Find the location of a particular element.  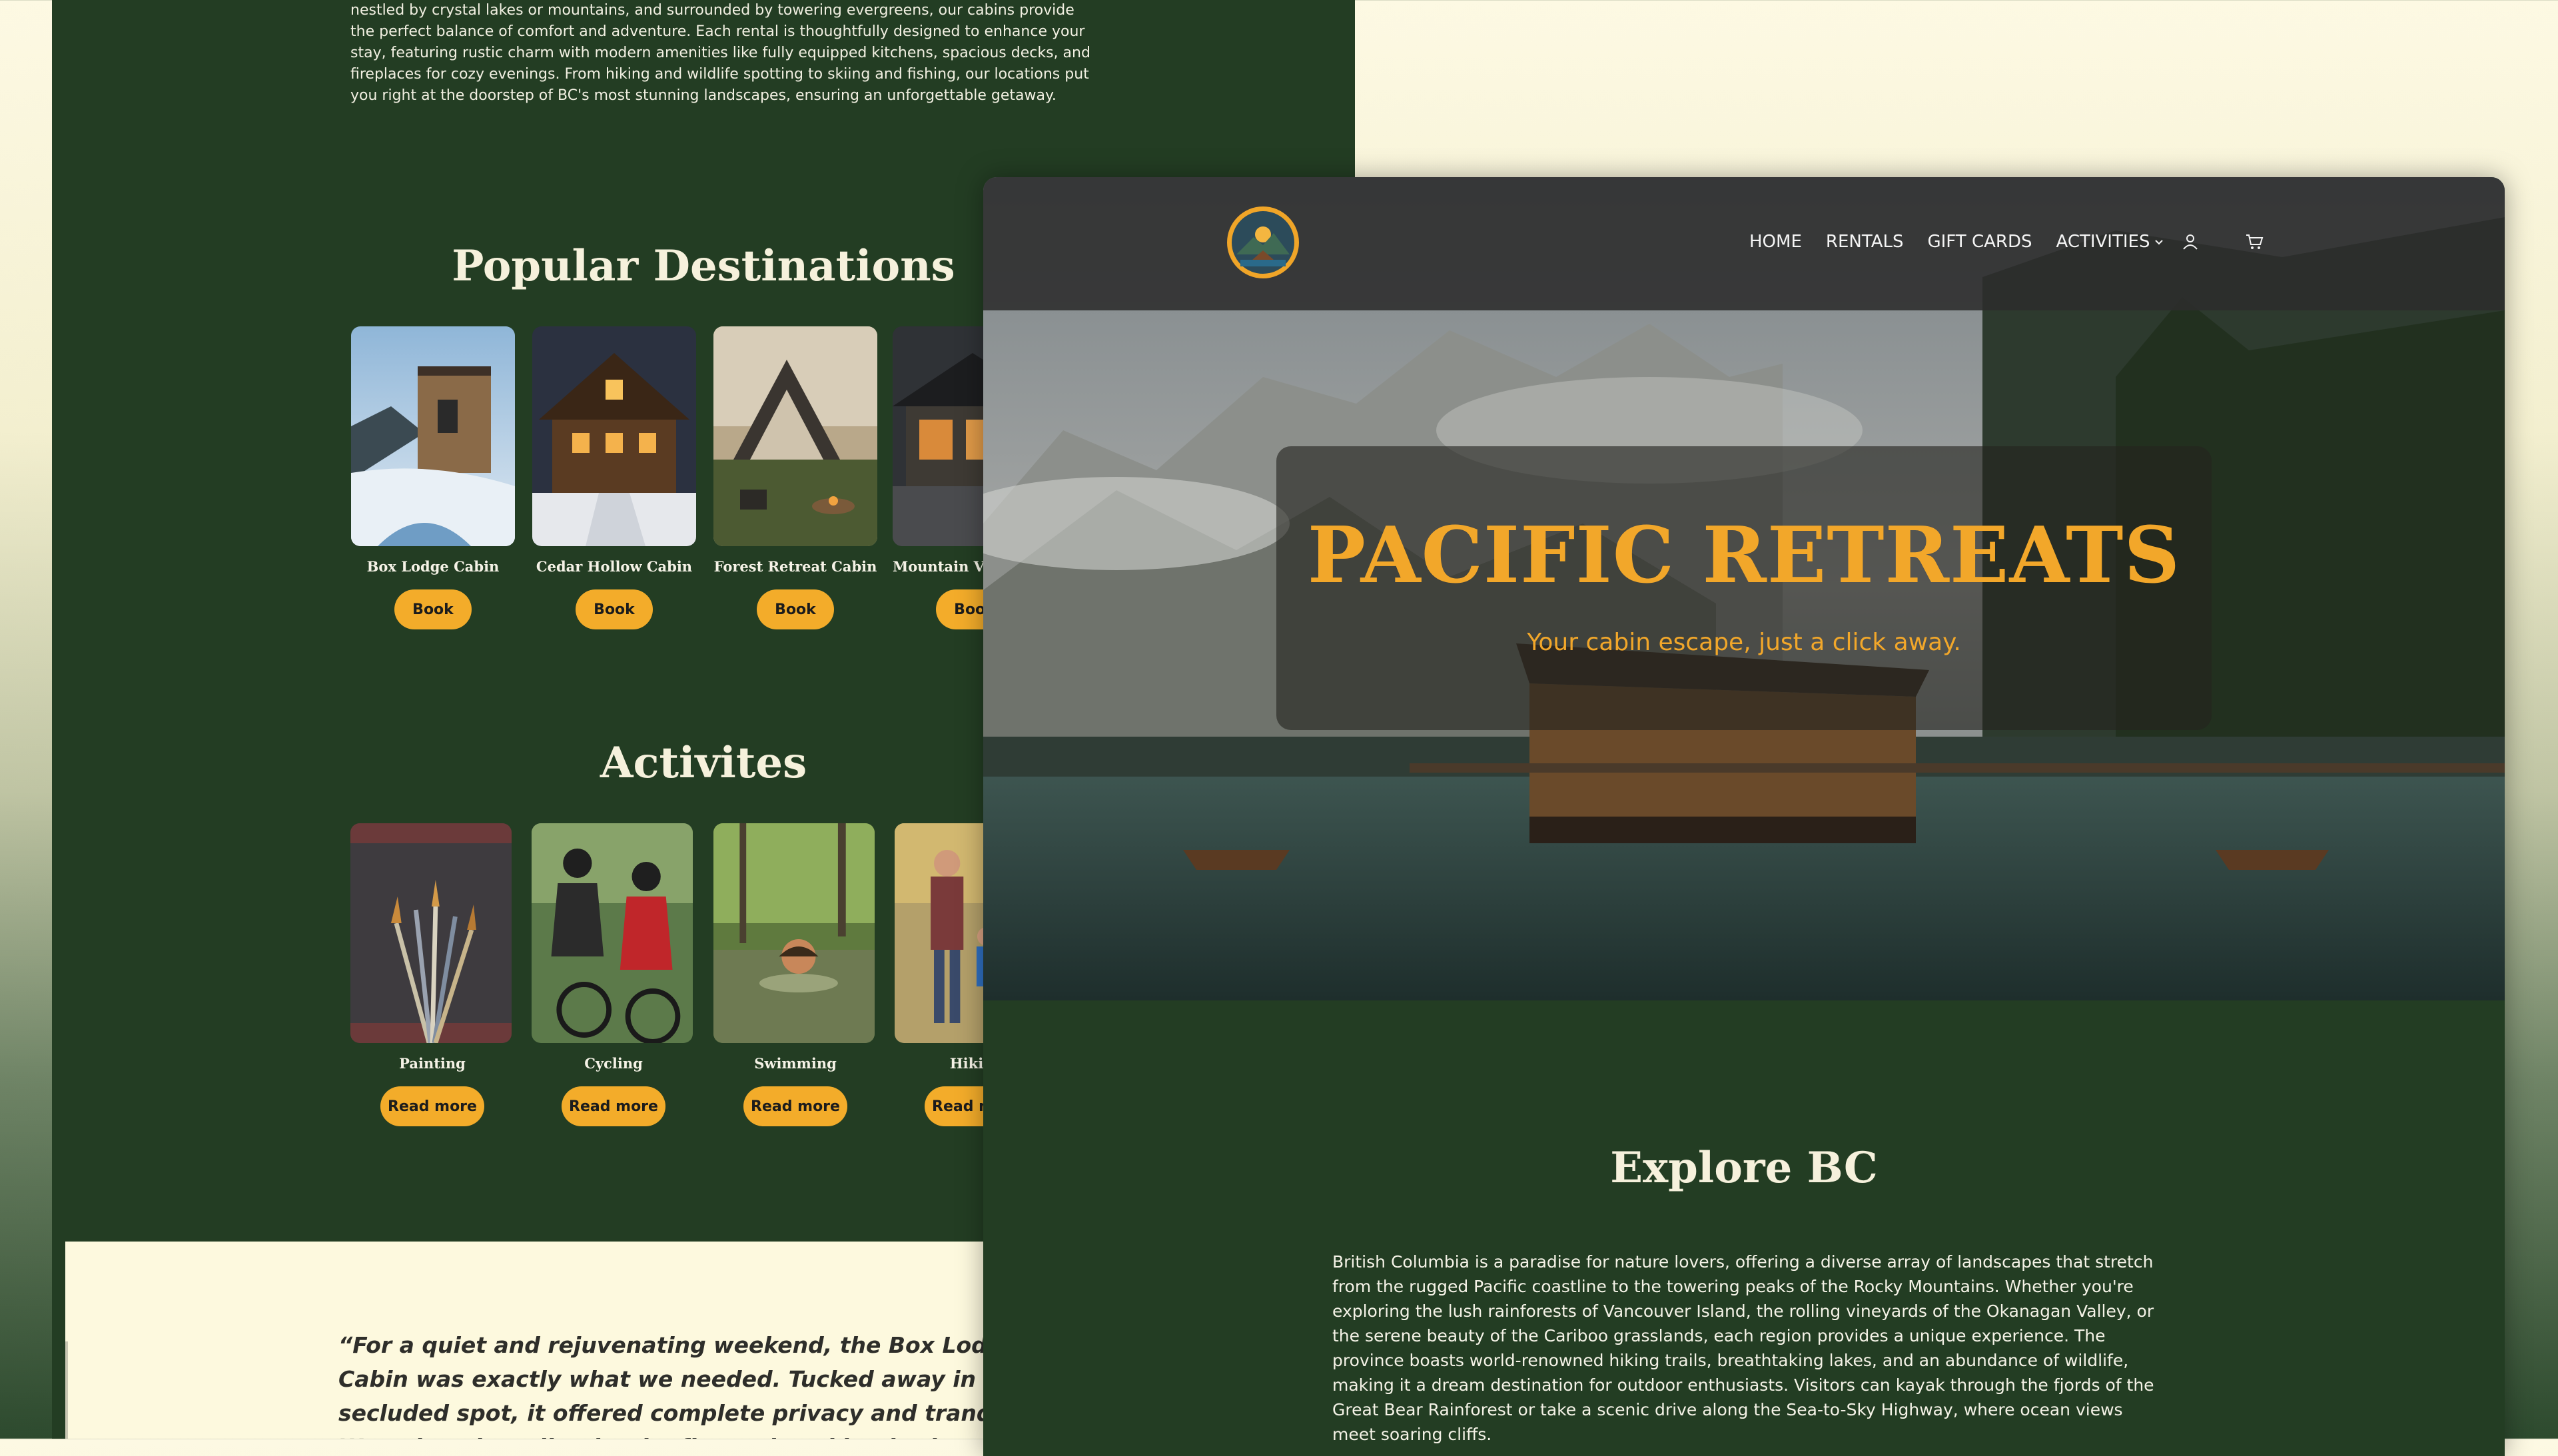

user-icon is located at coordinates (2190, 242).